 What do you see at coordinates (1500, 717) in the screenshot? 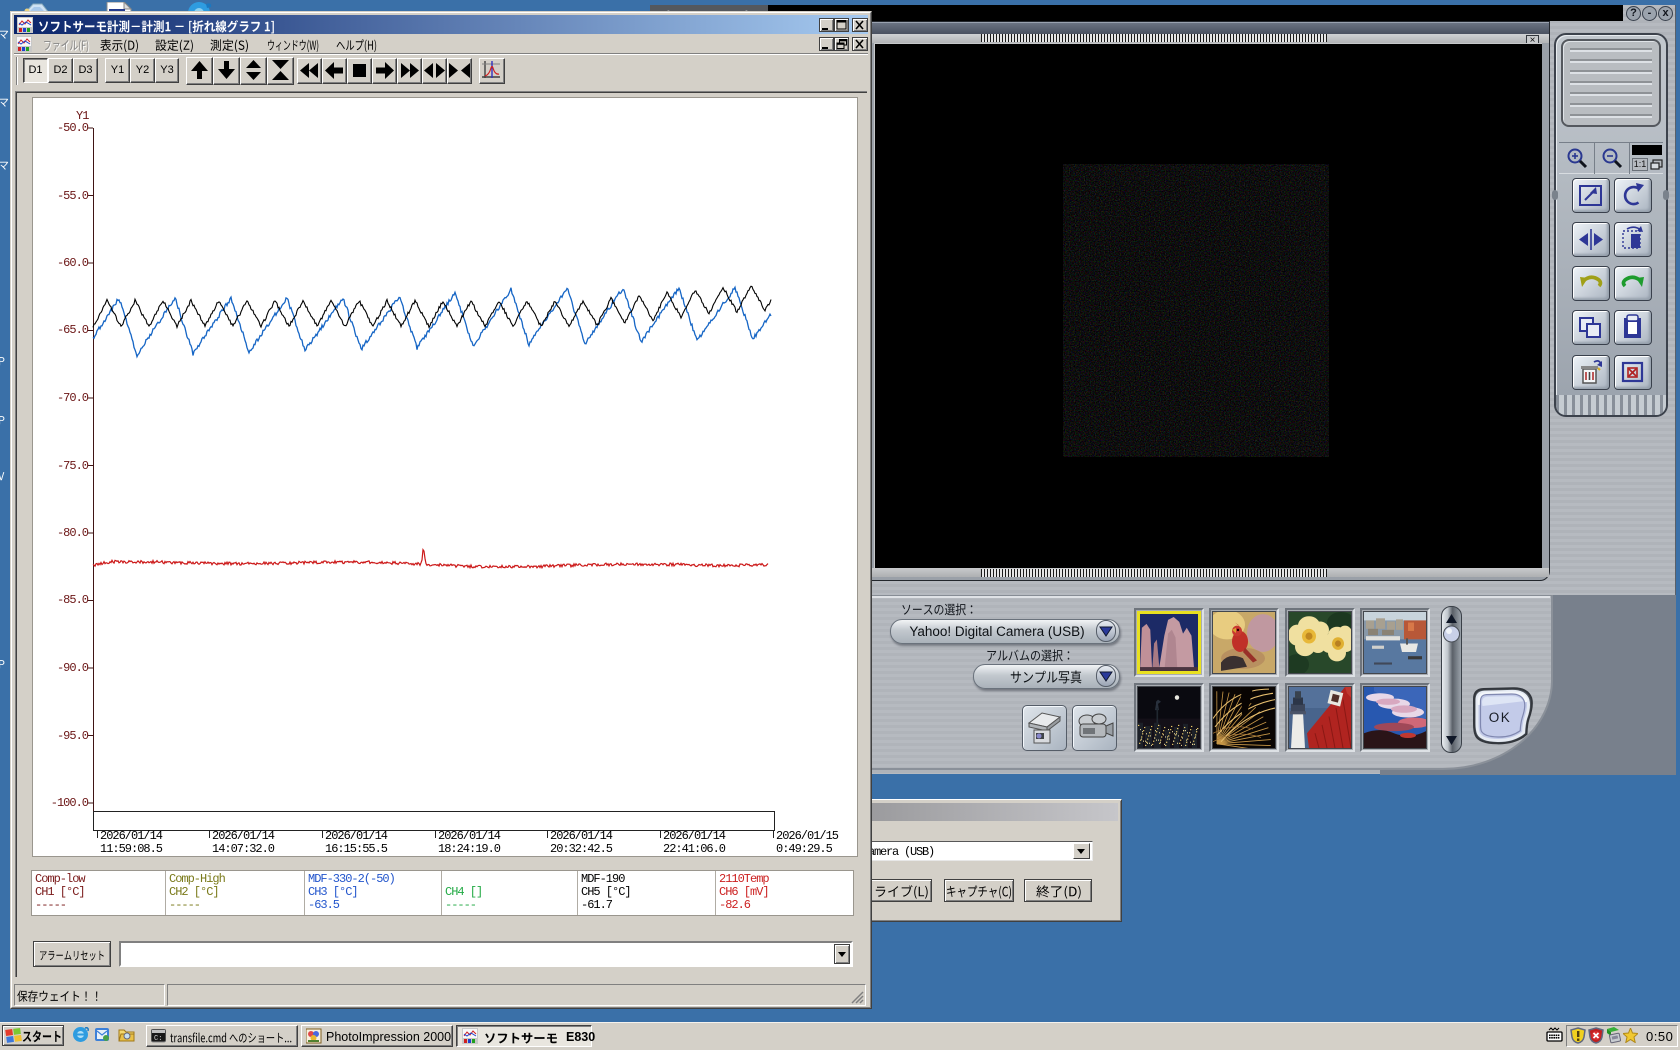
I see `svg-text: OK` at bounding box center [1500, 717].